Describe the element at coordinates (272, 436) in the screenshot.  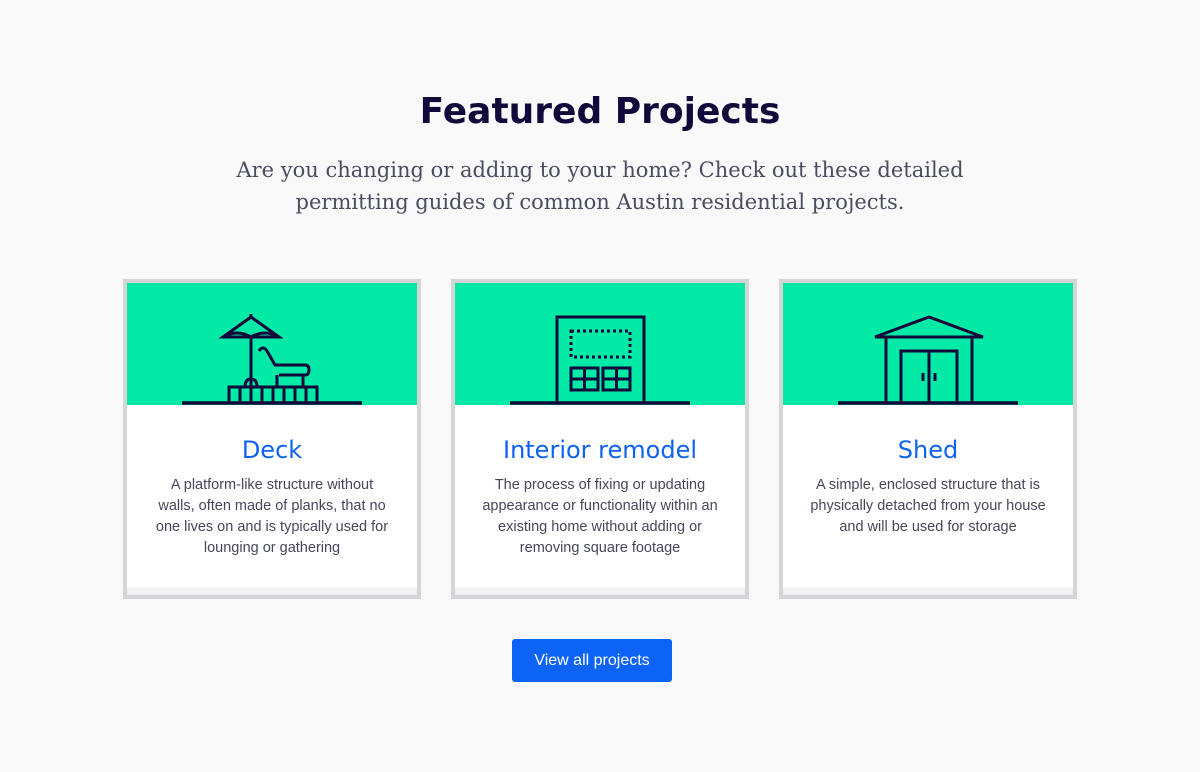
I see `card-title: Deck` at that location.